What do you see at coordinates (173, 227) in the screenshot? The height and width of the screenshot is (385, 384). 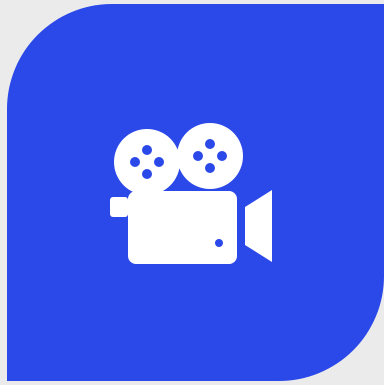 I see `camera-body` at bounding box center [173, 227].